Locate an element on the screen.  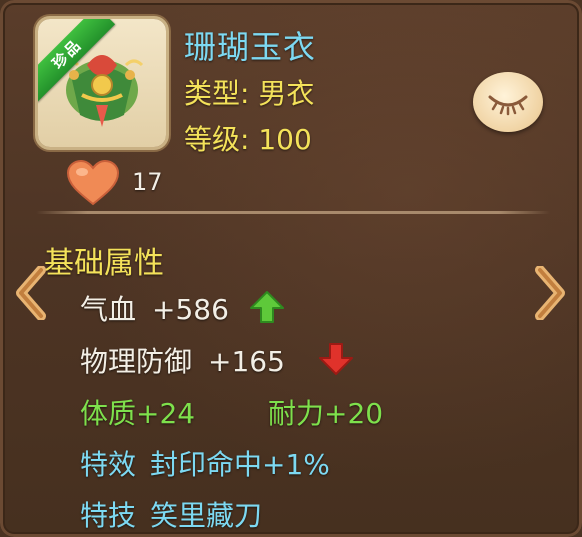
heart-icon is located at coordinates (93, 183).